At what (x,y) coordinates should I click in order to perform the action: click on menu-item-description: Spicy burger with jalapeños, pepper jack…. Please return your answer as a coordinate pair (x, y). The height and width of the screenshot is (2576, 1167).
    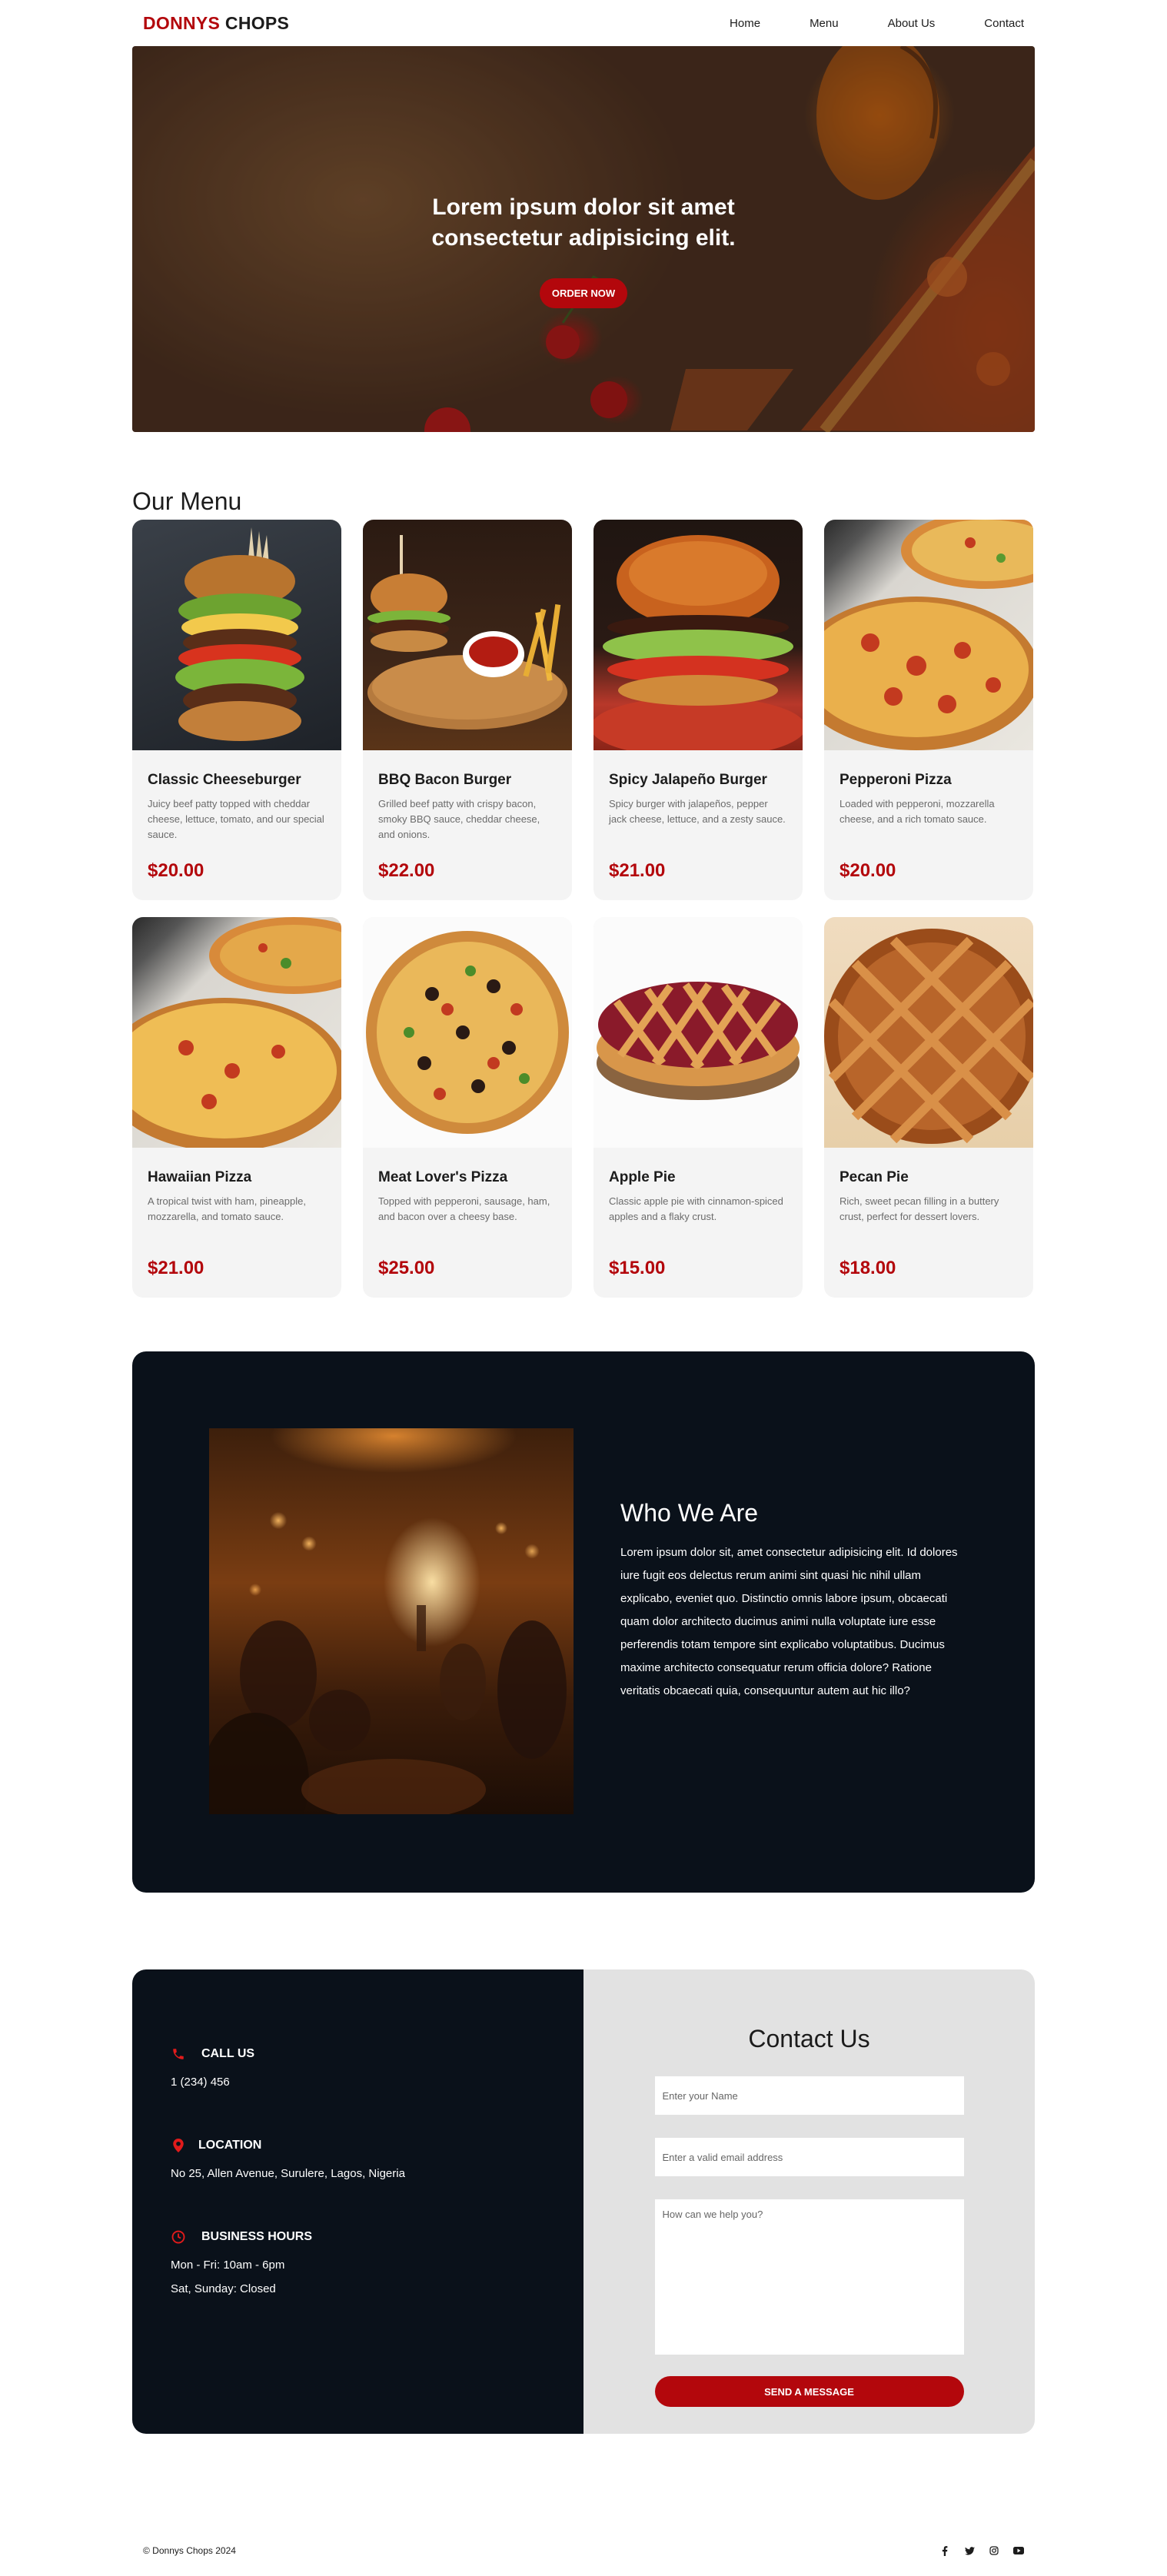
    Looking at the image, I should click on (697, 811).